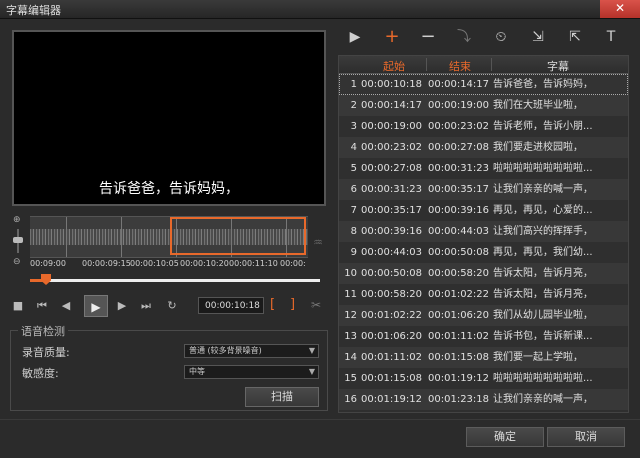  What do you see at coordinates (483, 105) in the screenshot?
I see `table-row: 2 00:00:14:17 00:00:19:00 我们在大班毕业啦，` at bounding box center [483, 105].